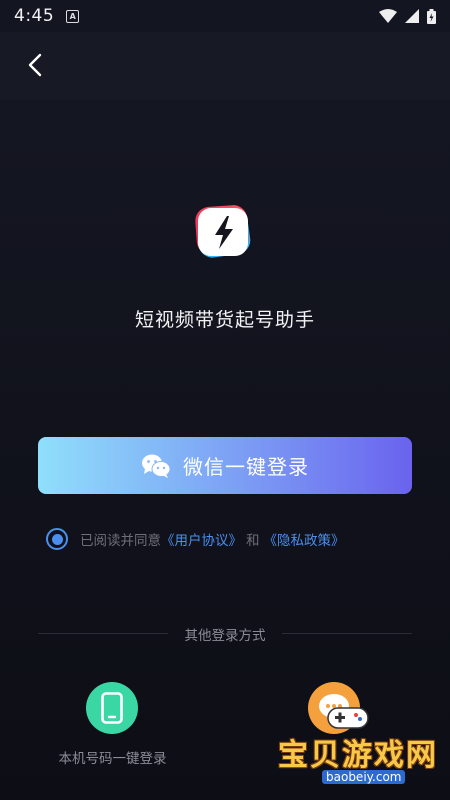 This screenshot has height=800, width=450. What do you see at coordinates (358, 755) in the screenshot?
I see `watermark-text: 宝贝游戏网` at bounding box center [358, 755].